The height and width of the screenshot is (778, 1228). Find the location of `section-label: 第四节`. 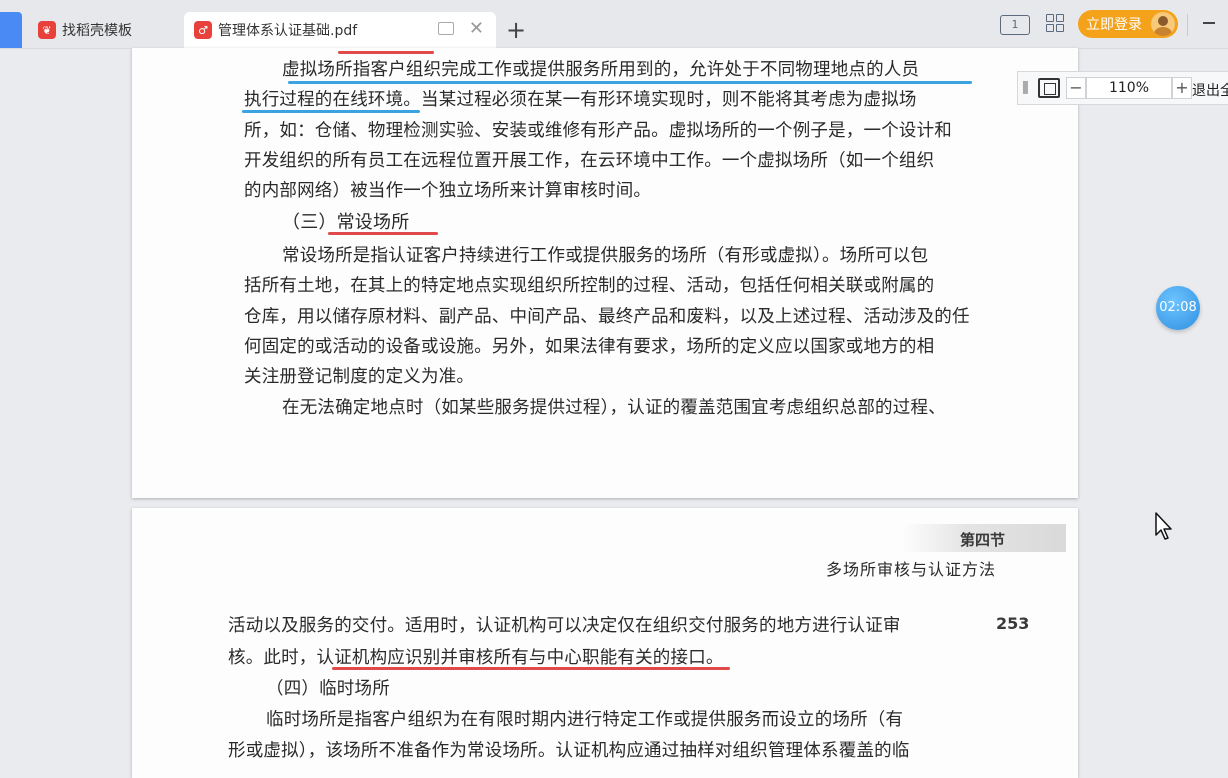

section-label: 第四节 is located at coordinates (983, 540).